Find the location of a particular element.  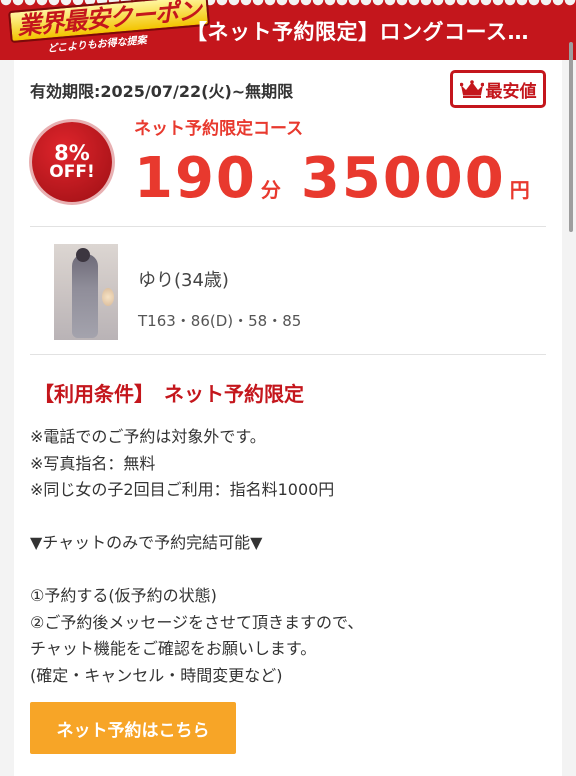

terms-line: ②ご予約後メッセージをさせて頂きますので、 is located at coordinates (197, 622).